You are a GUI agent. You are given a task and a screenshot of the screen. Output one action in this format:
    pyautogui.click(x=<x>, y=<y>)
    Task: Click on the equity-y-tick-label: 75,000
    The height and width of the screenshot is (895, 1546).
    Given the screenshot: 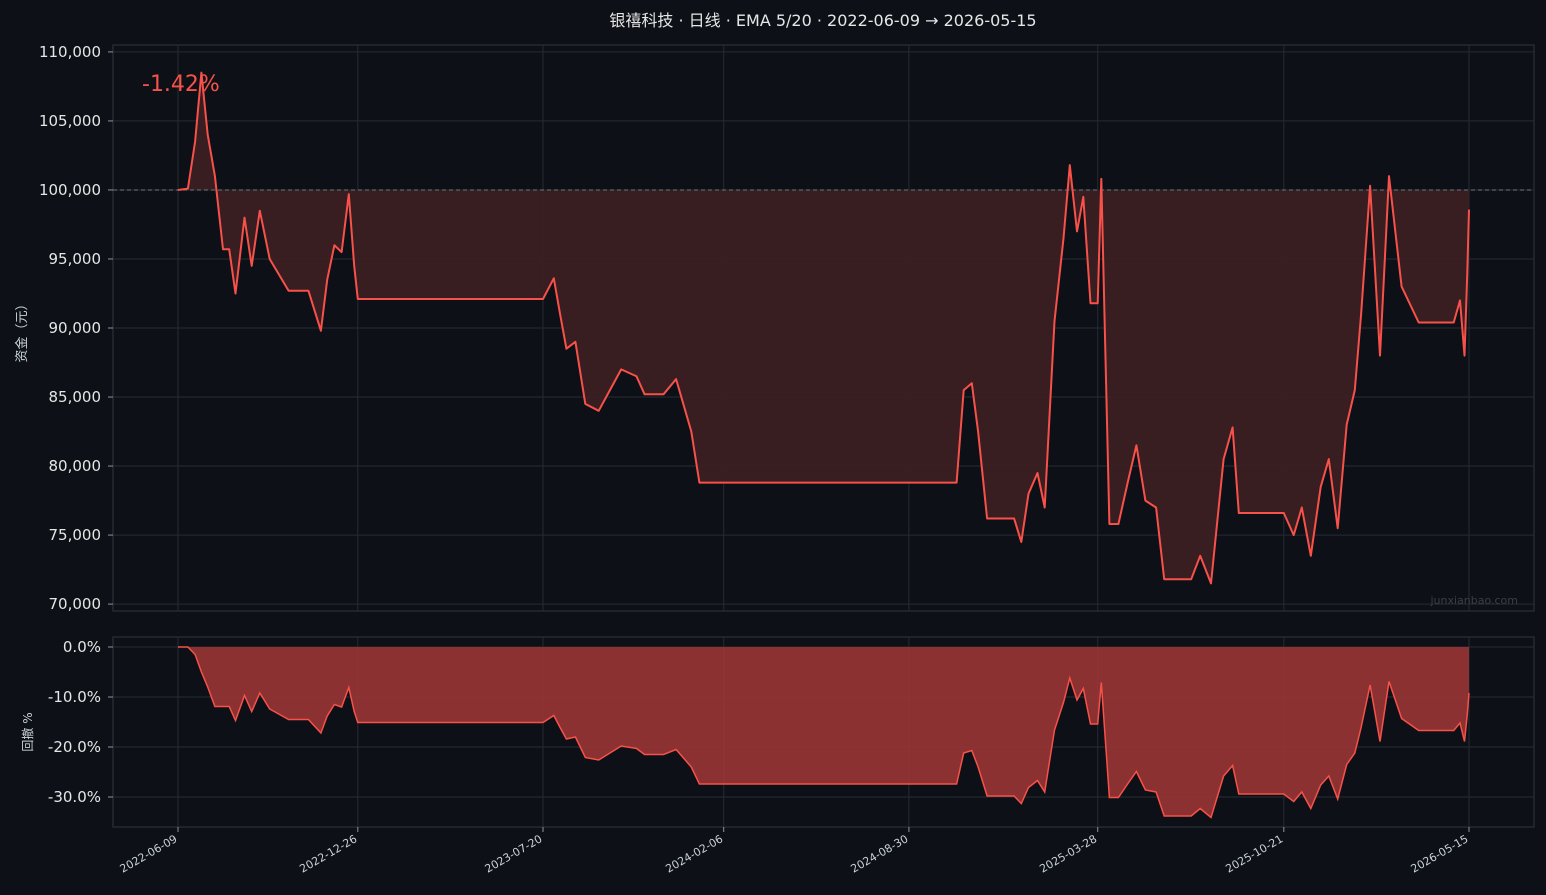 What is the action you would take?
    pyautogui.click(x=75, y=535)
    